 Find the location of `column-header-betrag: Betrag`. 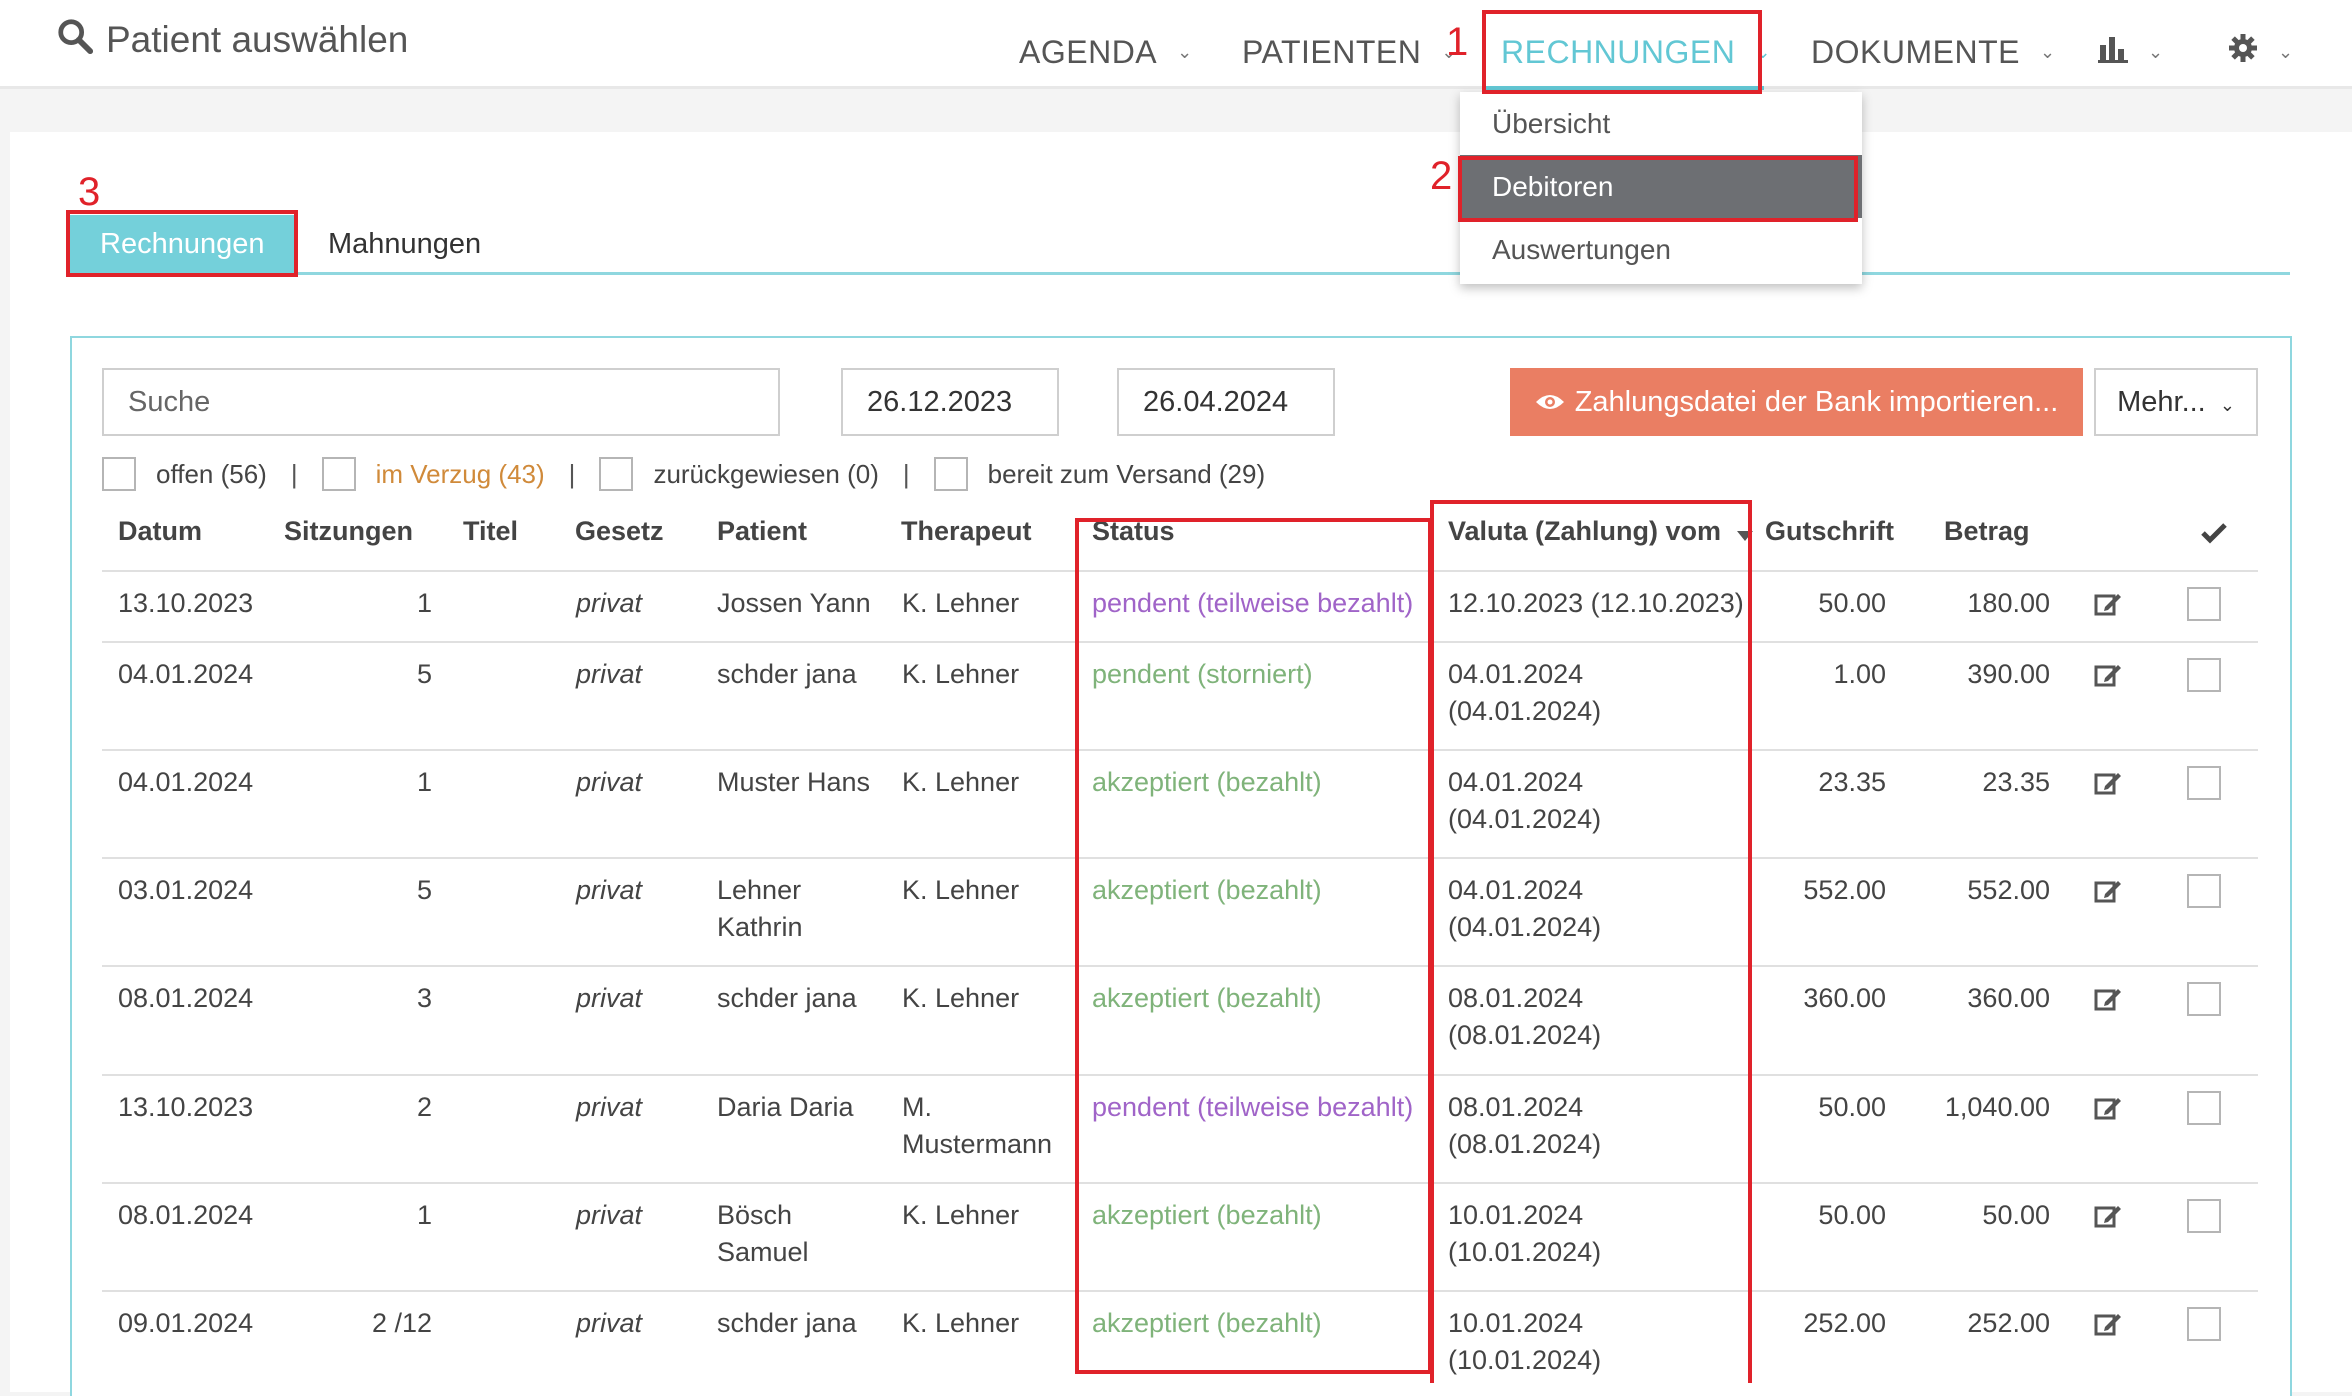

column-header-betrag: Betrag is located at coordinates (1987, 531).